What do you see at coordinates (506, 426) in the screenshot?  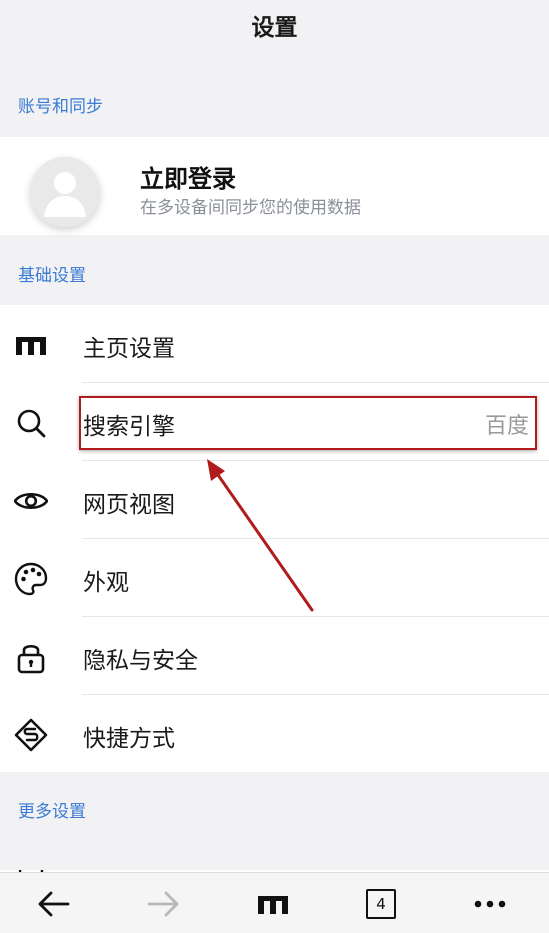 I see `search-engine-value: 百度` at bounding box center [506, 426].